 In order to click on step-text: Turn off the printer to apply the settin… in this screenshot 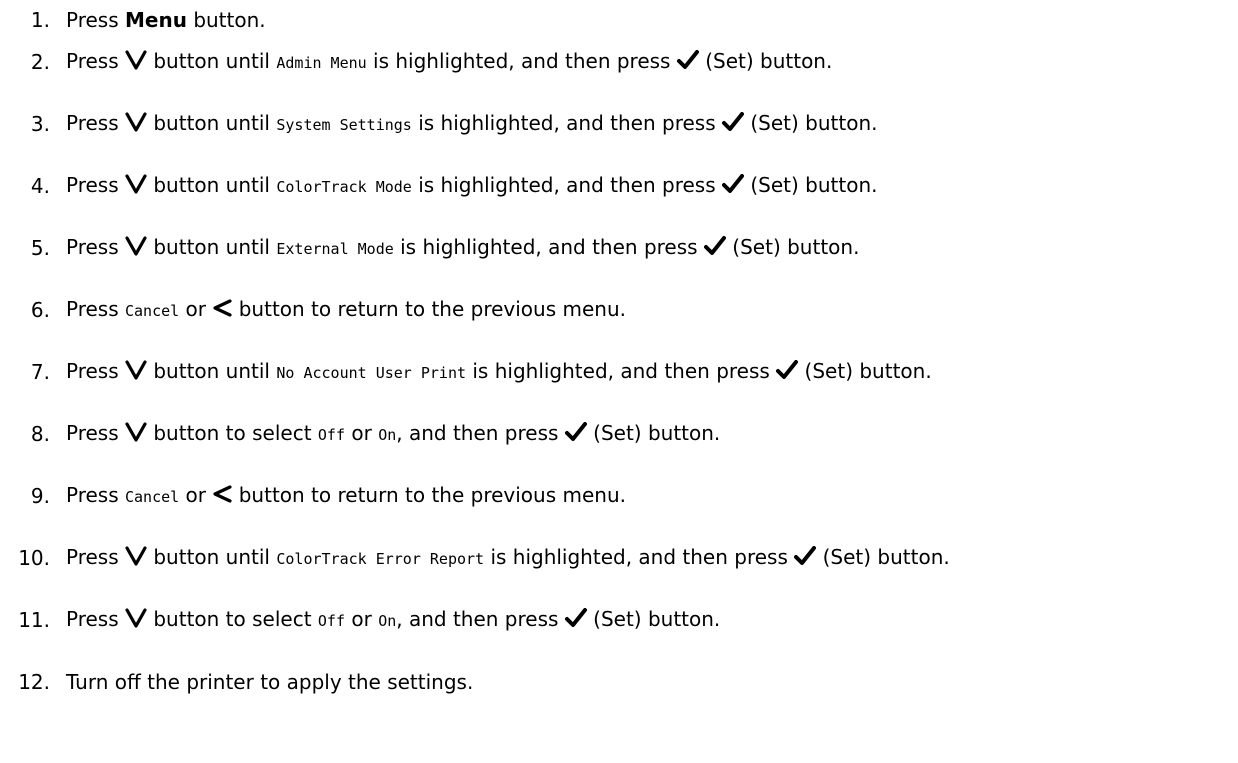, I will do `click(270, 682)`.